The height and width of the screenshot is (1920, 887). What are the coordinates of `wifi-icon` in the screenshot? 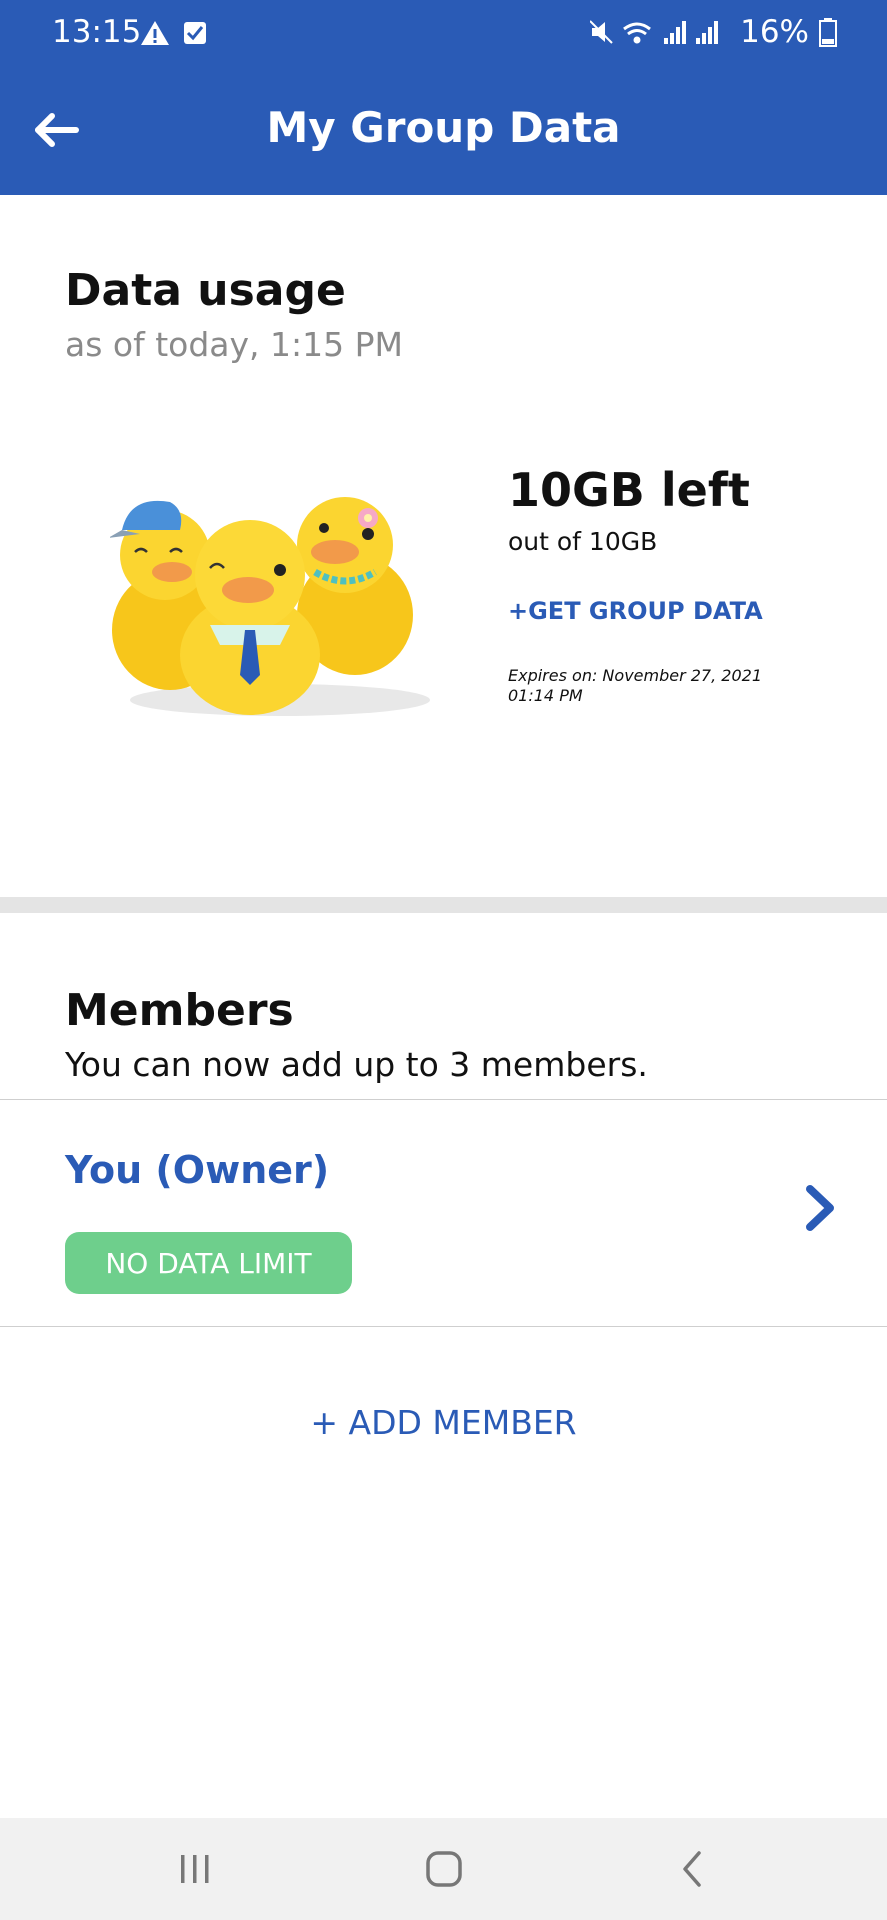 It's located at (637, 33).